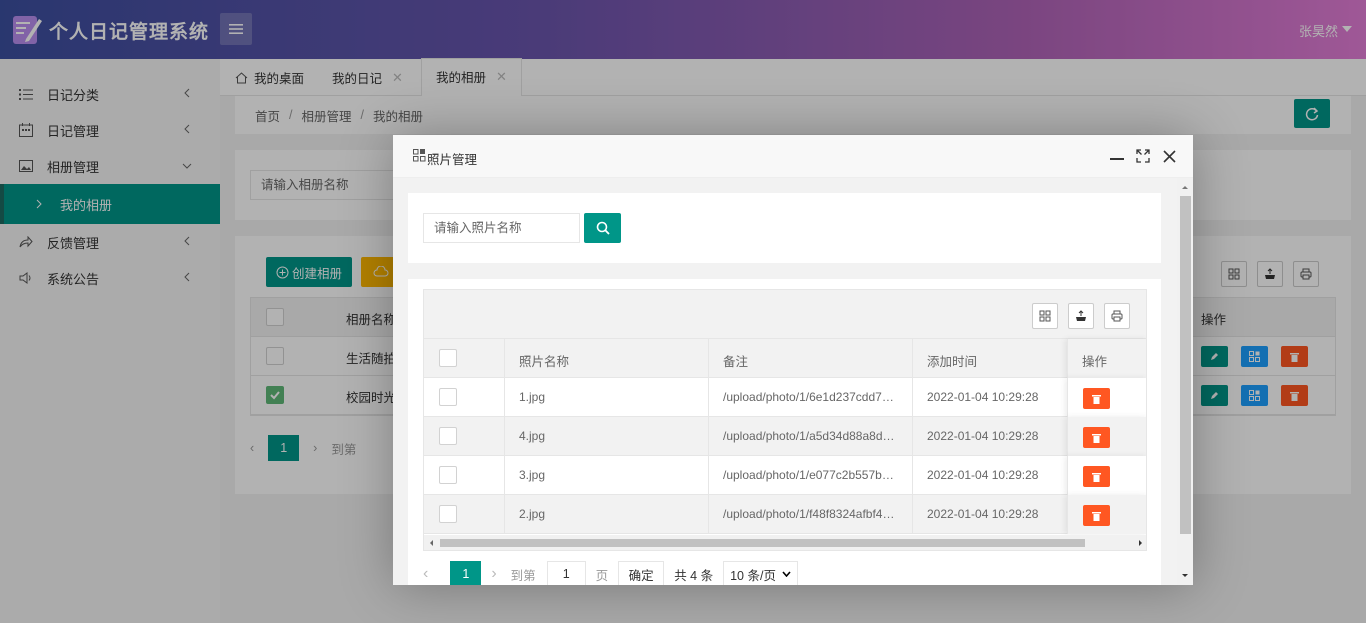  What do you see at coordinates (1185, 576) in the screenshot?
I see `scroll-down-icon` at bounding box center [1185, 576].